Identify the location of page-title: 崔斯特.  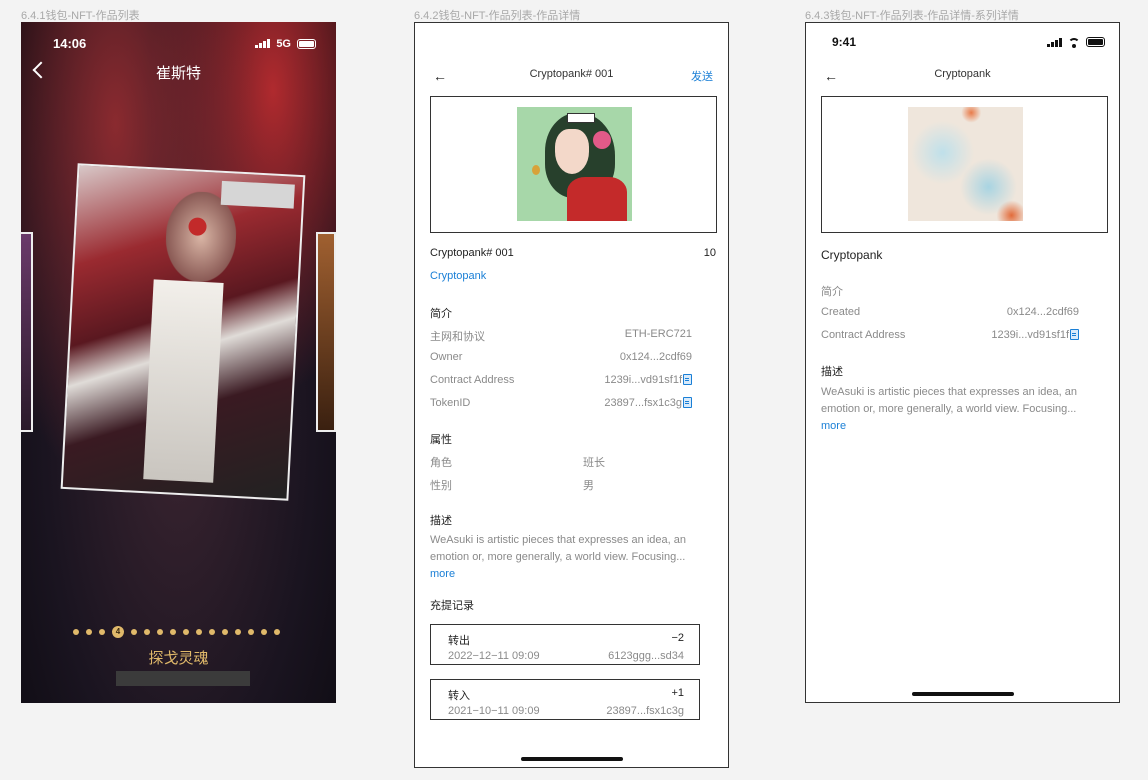
(178, 73).